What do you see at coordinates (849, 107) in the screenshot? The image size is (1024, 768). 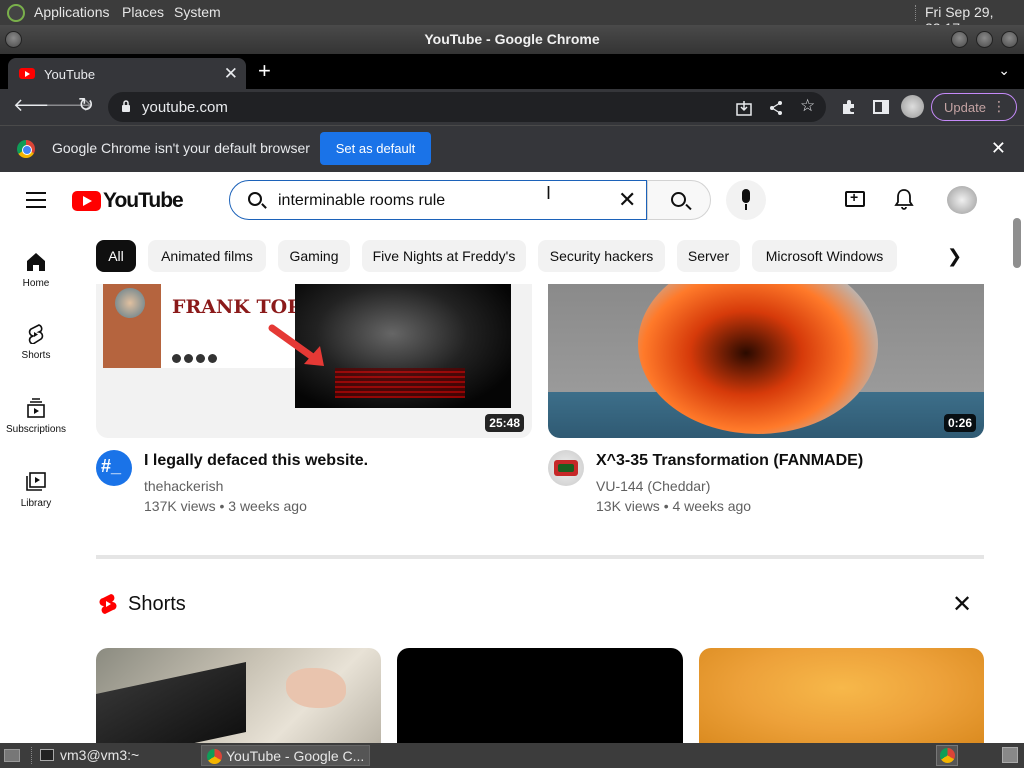 I see `extensions-puzzle-icon` at bounding box center [849, 107].